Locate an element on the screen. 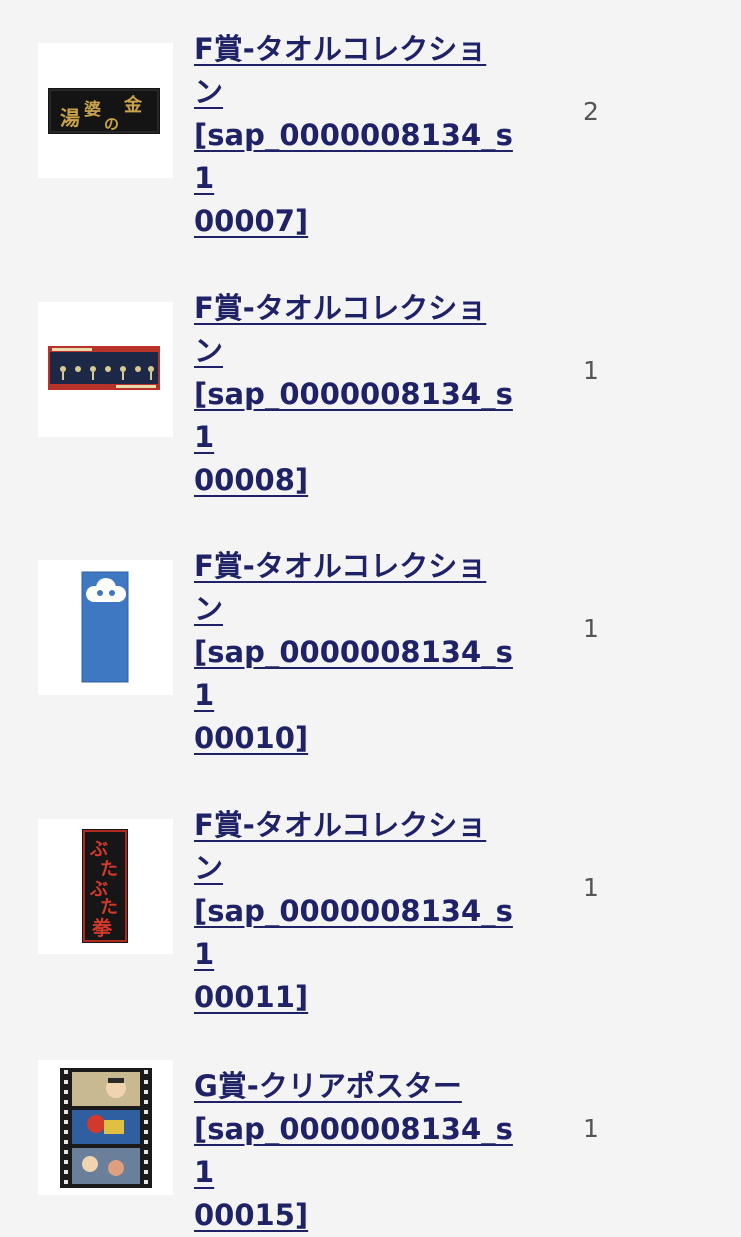 This screenshot has width=741, height=1237. black-towel-gold-kanji-image: 湯 婆 の 金 is located at coordinates (104, 111).